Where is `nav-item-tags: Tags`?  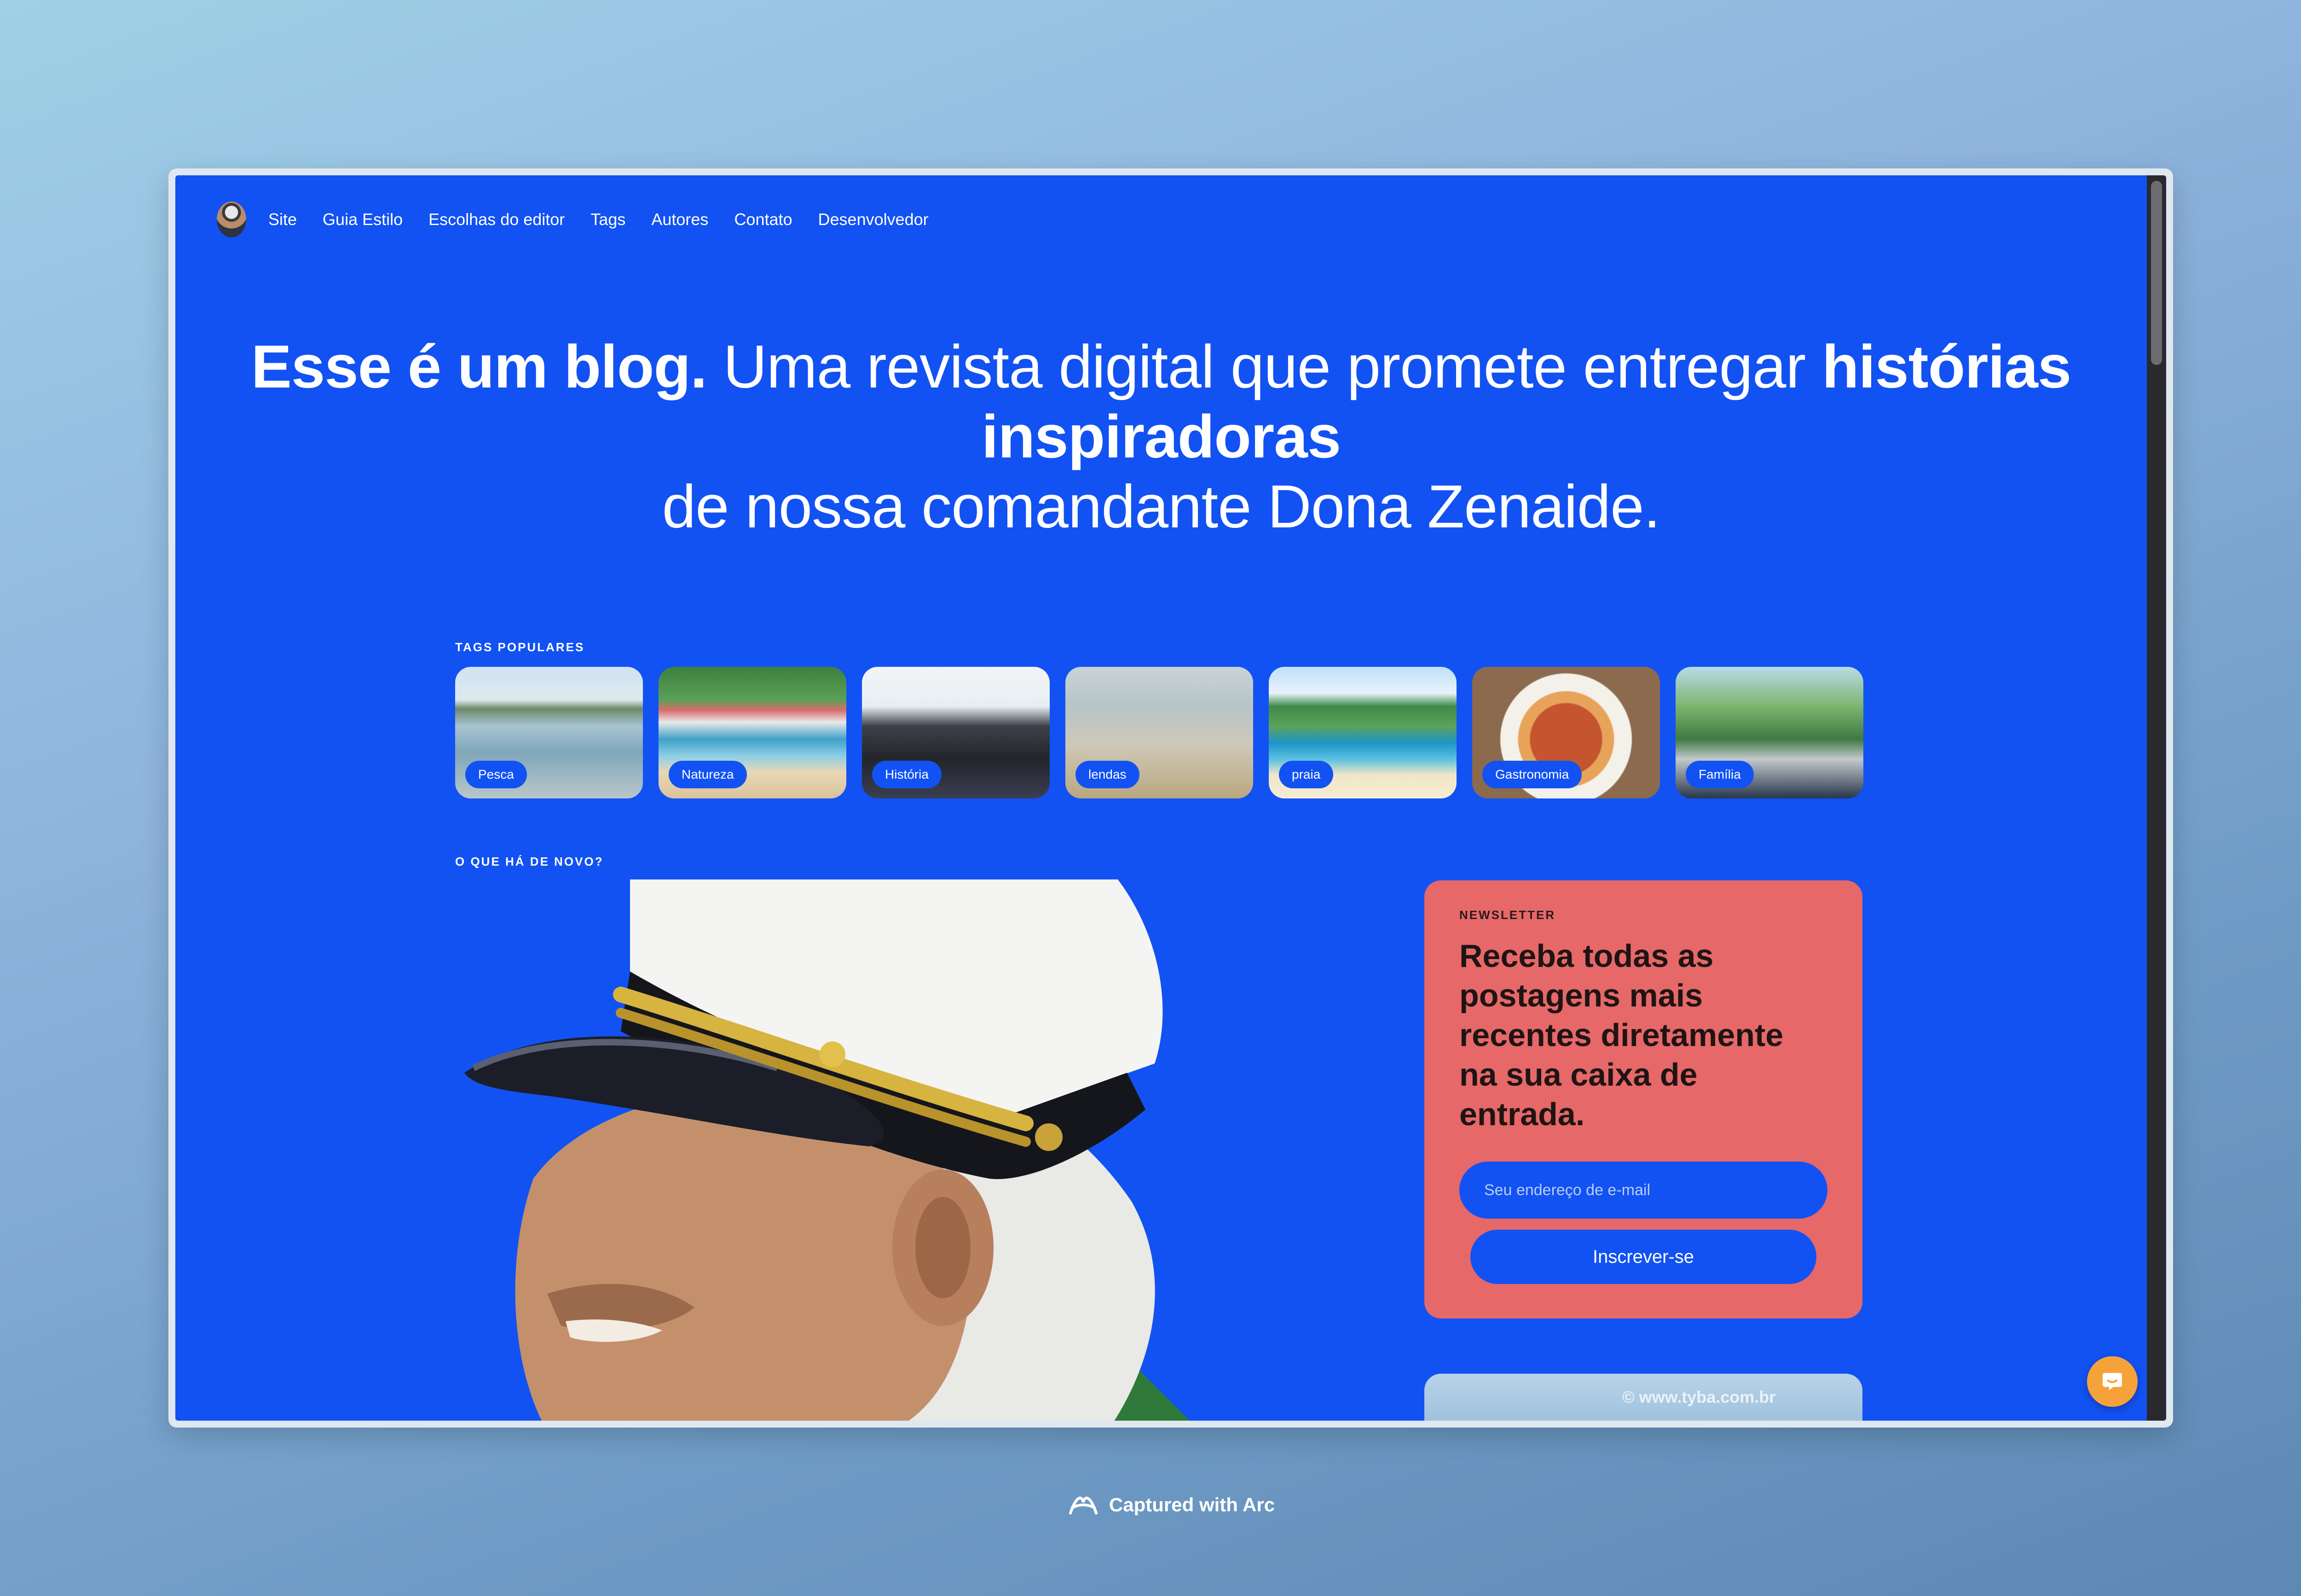 nav-item-tags: Tags is located at coordinates (608, 220).